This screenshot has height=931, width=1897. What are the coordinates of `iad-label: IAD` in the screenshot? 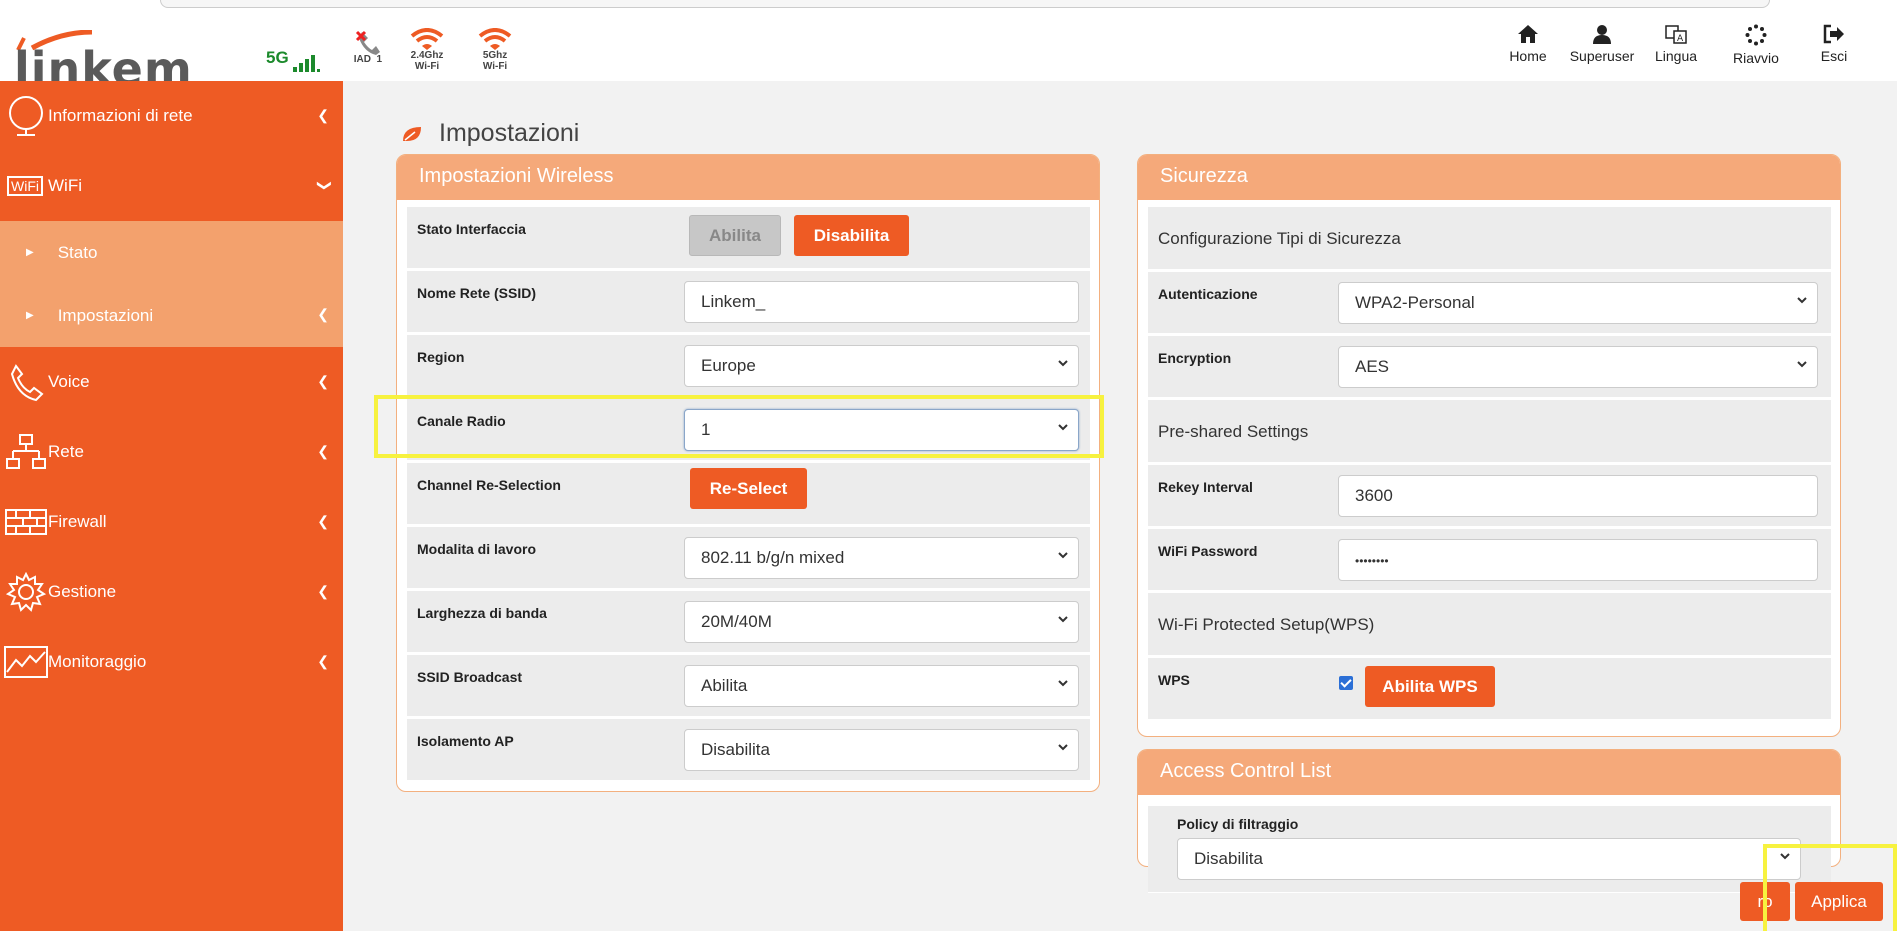 It's located at (362, 59).